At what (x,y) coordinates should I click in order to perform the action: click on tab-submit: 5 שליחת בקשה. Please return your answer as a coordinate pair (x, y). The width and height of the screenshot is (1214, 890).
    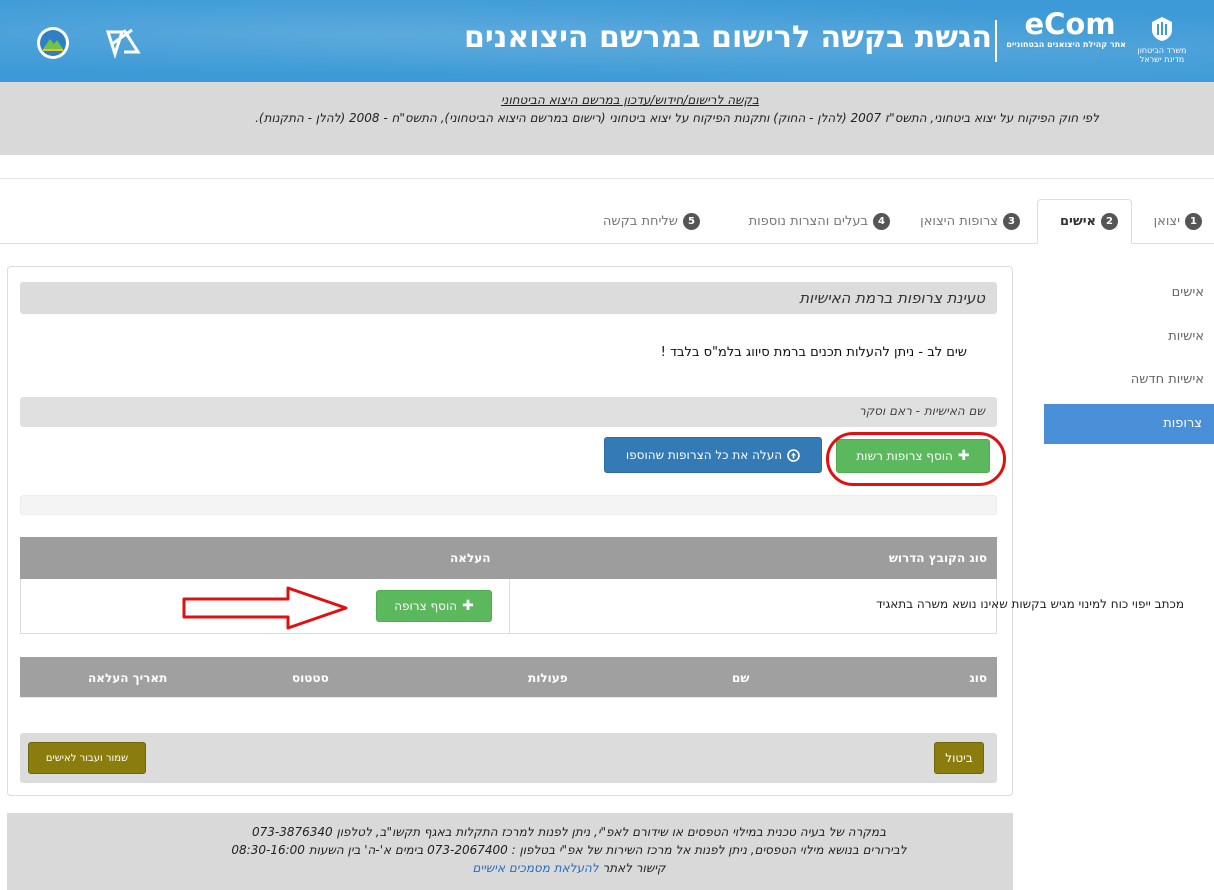
    Looking at the image, I should click on (651, 221).